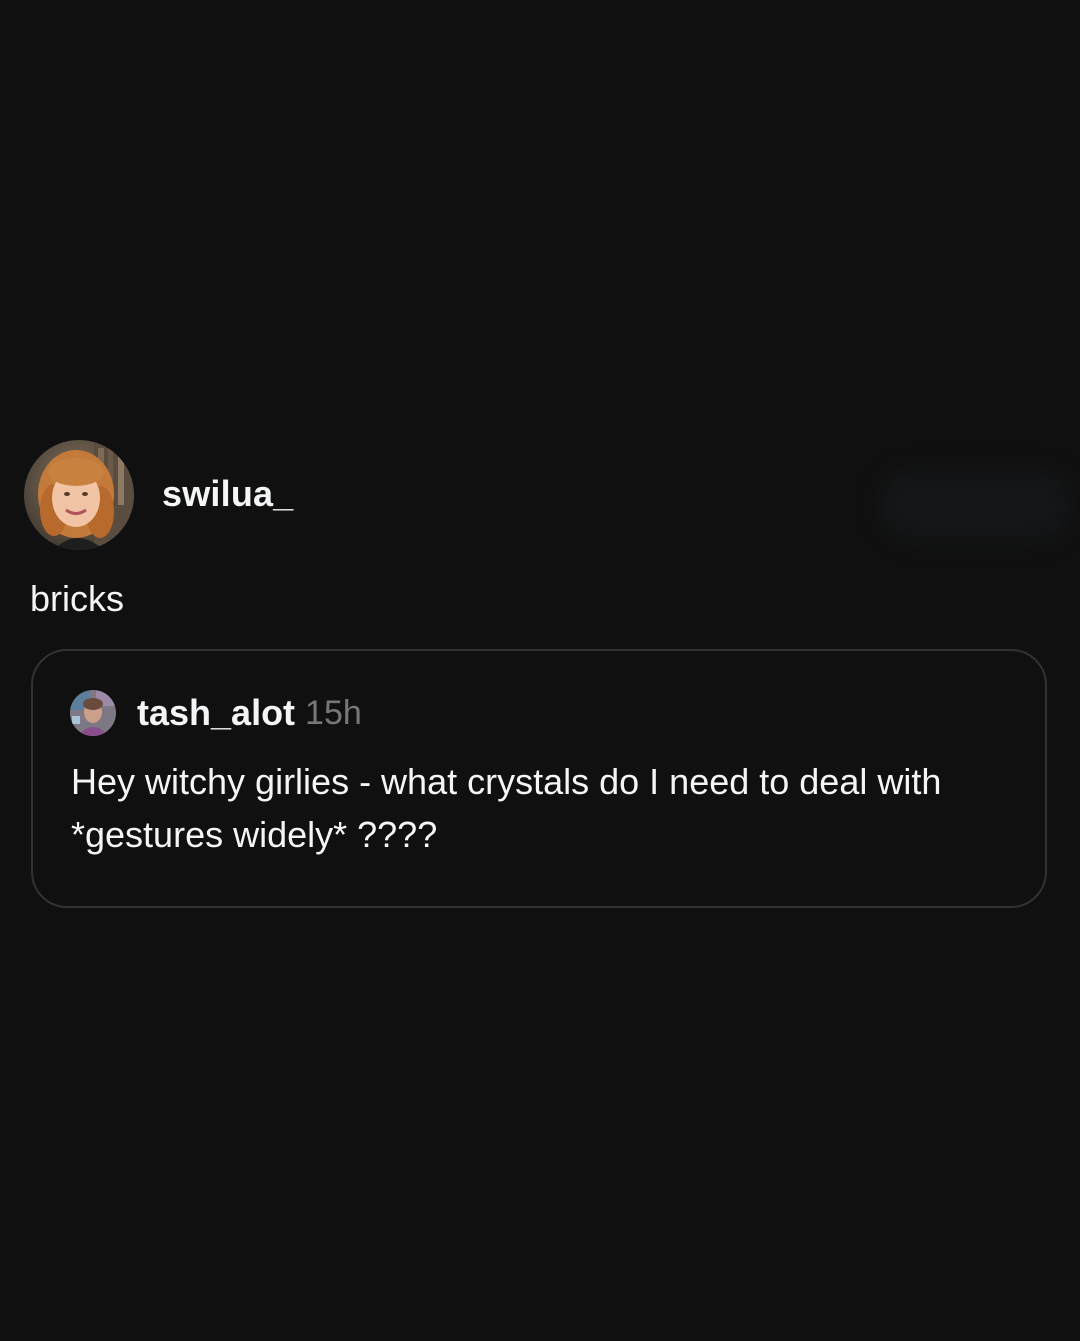  I want to click on post-author-row: swilua_, so click(158, 495).